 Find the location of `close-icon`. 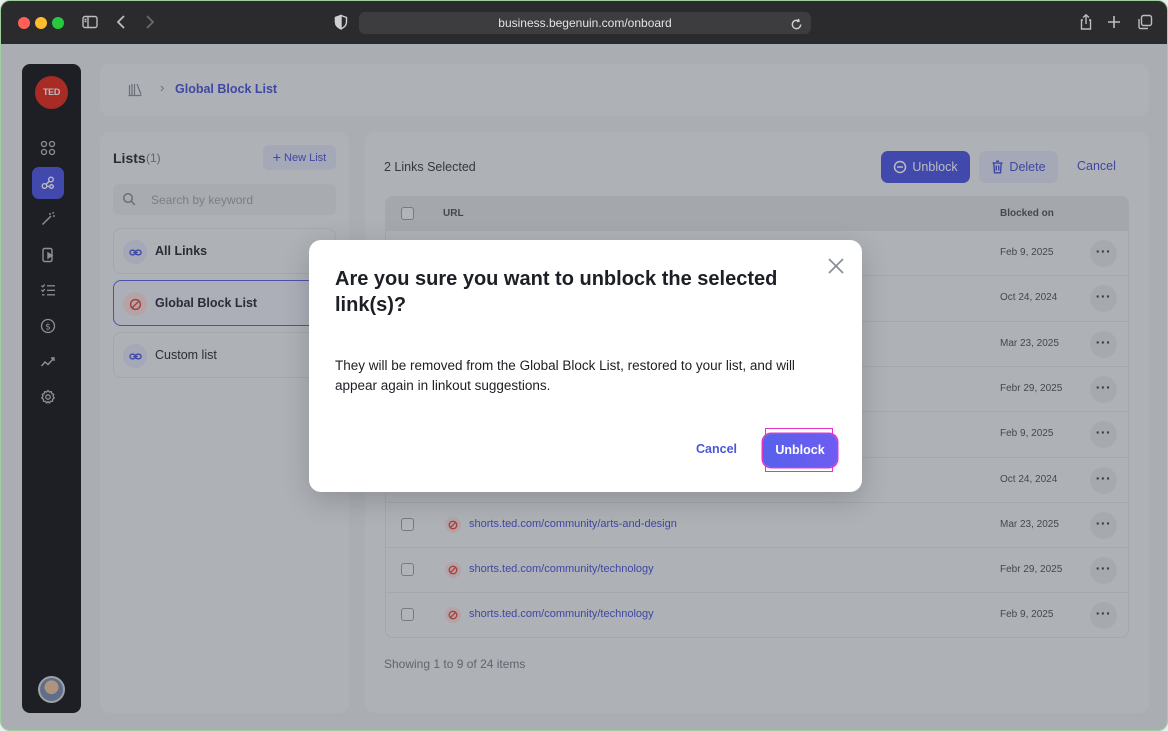

close-icon is located at coordinates (836, 266).